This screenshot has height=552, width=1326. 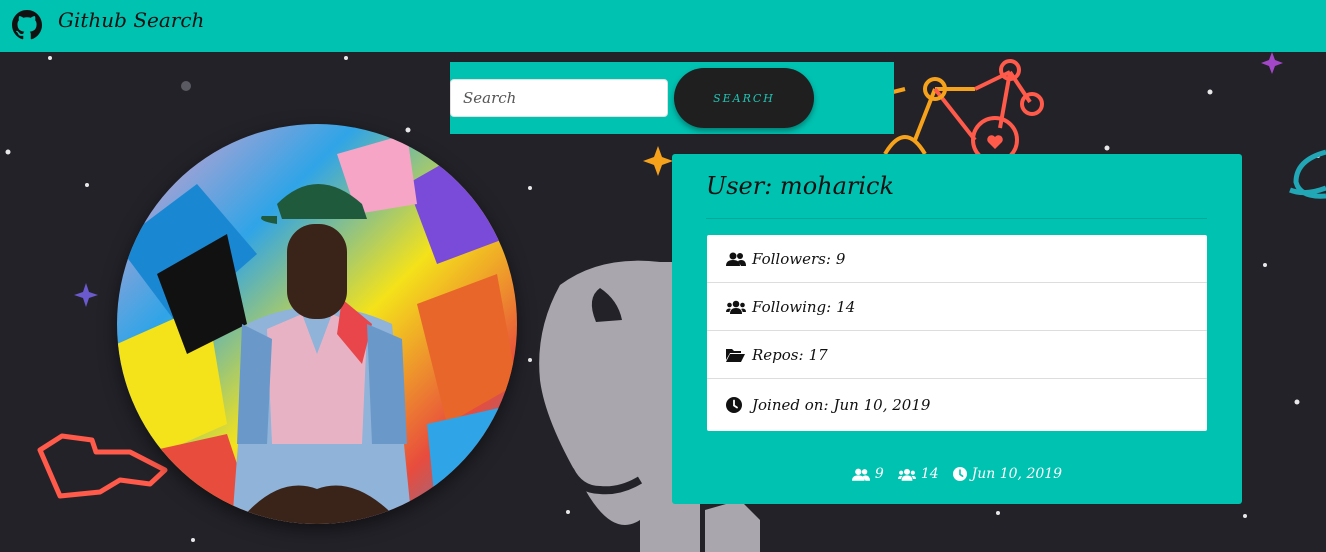 I want to click on joined-value: Jun 10, 2019, so click(x=882, y=405).